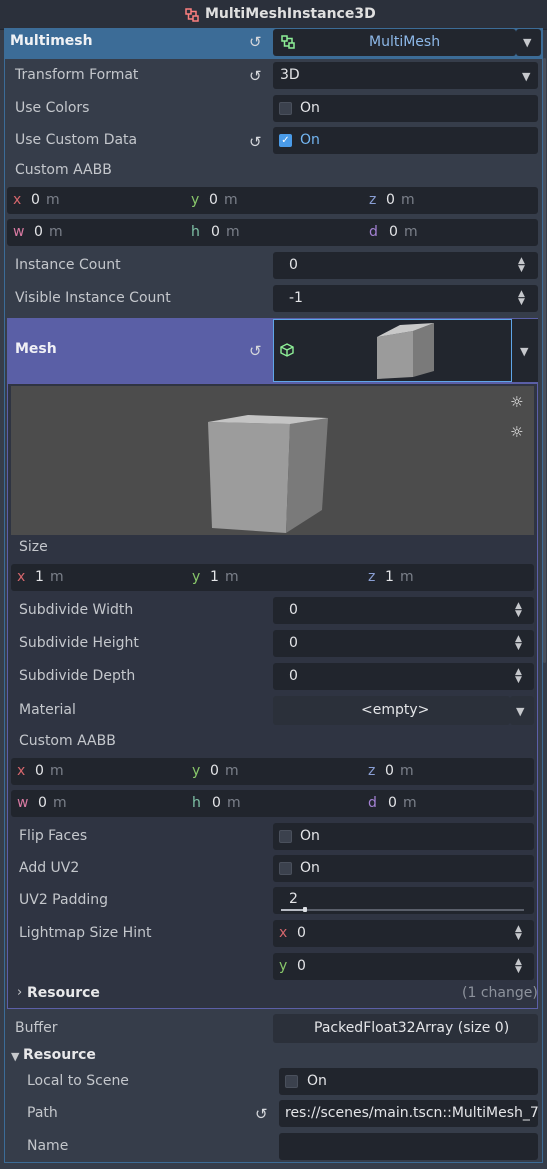 This screenshot has width=547, height=1169. I want to click on instance-count-value: 0, so click(293, 265).